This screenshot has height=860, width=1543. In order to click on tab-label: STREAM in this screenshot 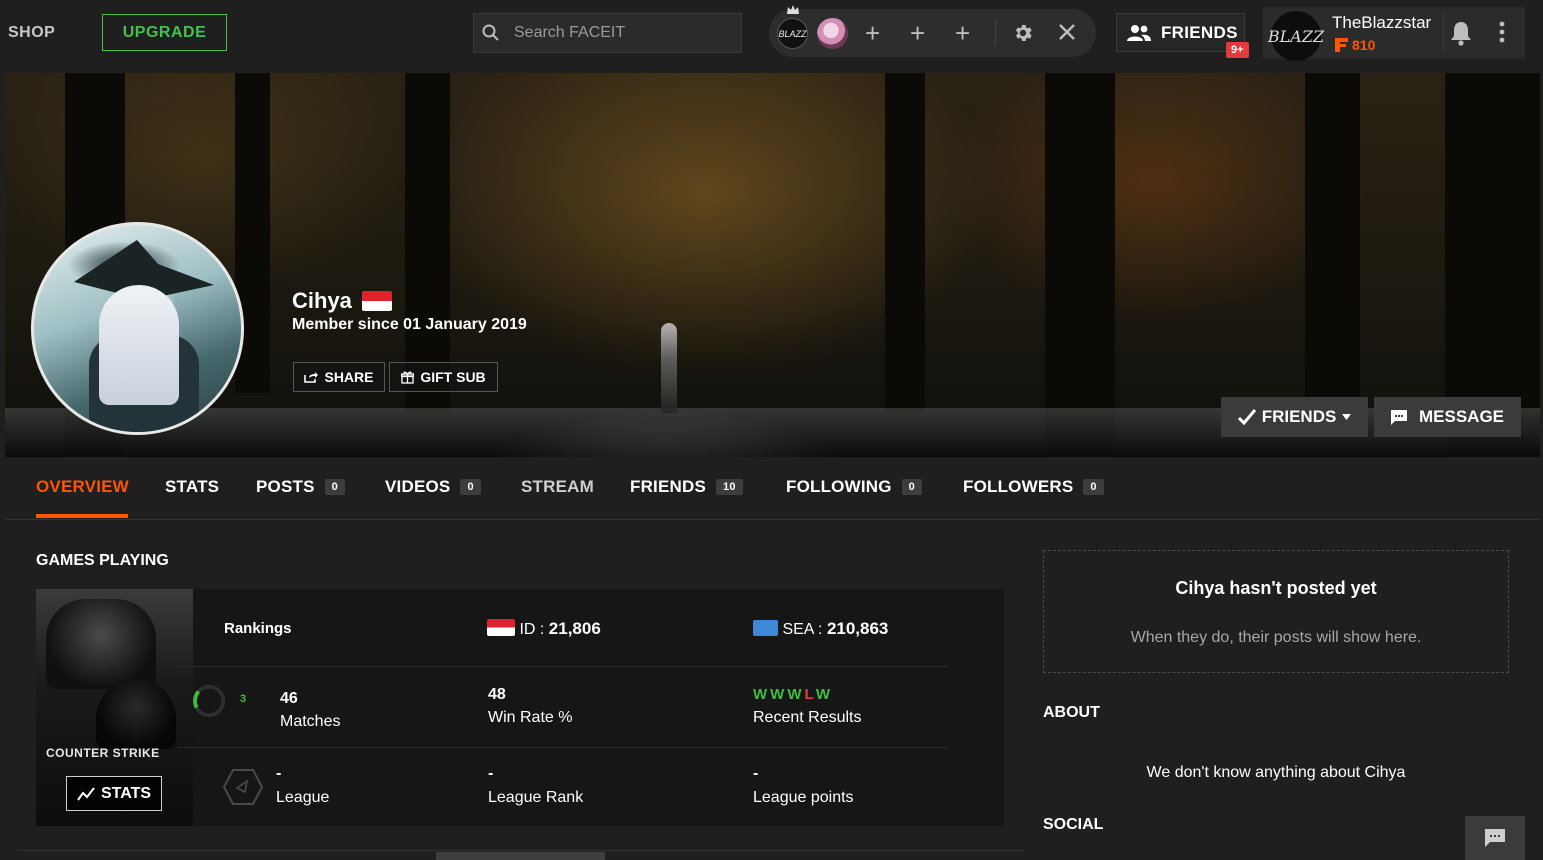, I will do `click(557, 486)`.